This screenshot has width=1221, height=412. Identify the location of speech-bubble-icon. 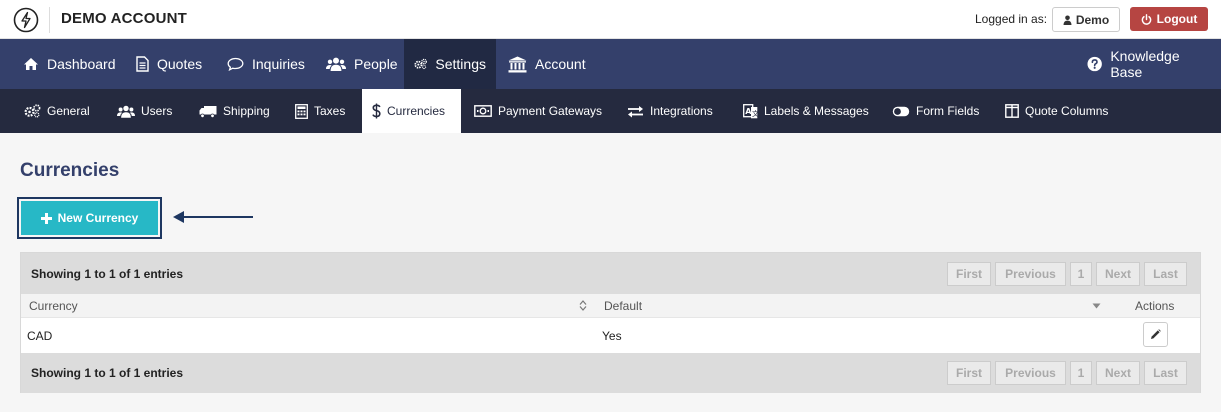
(235, 64).